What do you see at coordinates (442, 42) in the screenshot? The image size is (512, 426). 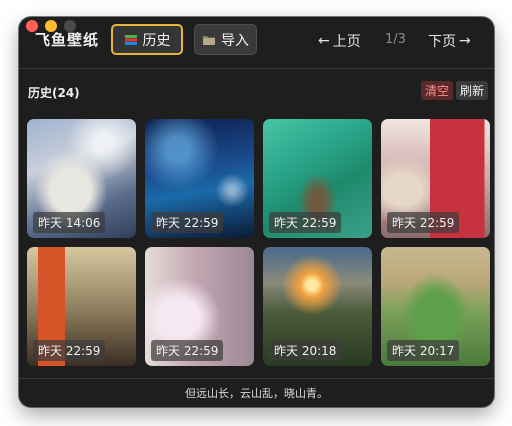 I see `next-page-label: 下页` at bounding box center [442, 42].